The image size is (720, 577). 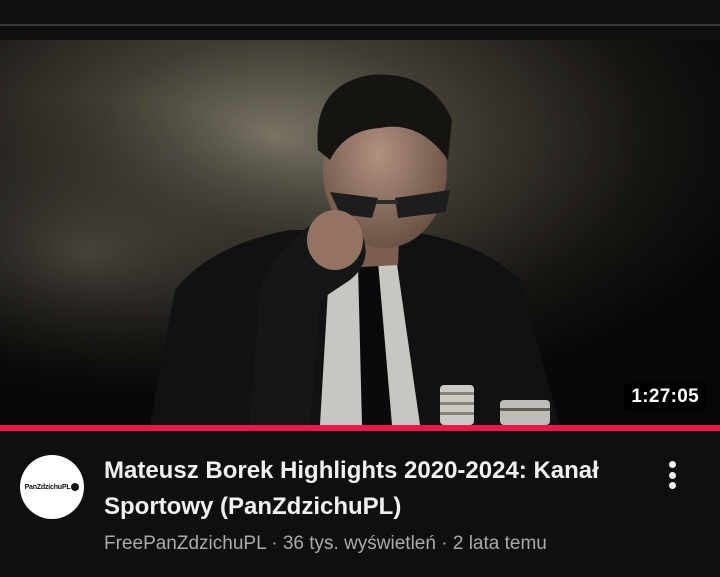 What do you see at coordinates (360, 13) in the screenshot?
I see `previous-item-divider` at bounding box center [360, 13].